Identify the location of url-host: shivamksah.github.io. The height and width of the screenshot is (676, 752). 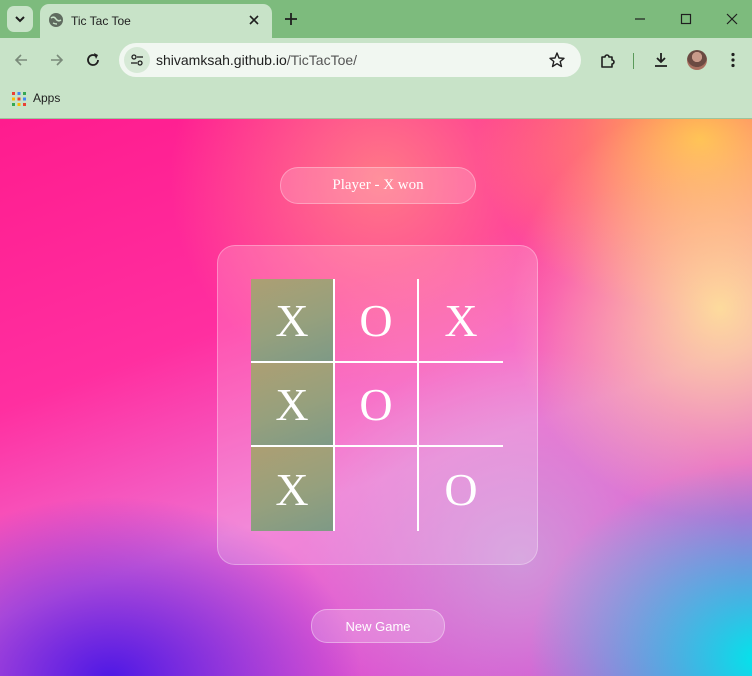
(221, 60).